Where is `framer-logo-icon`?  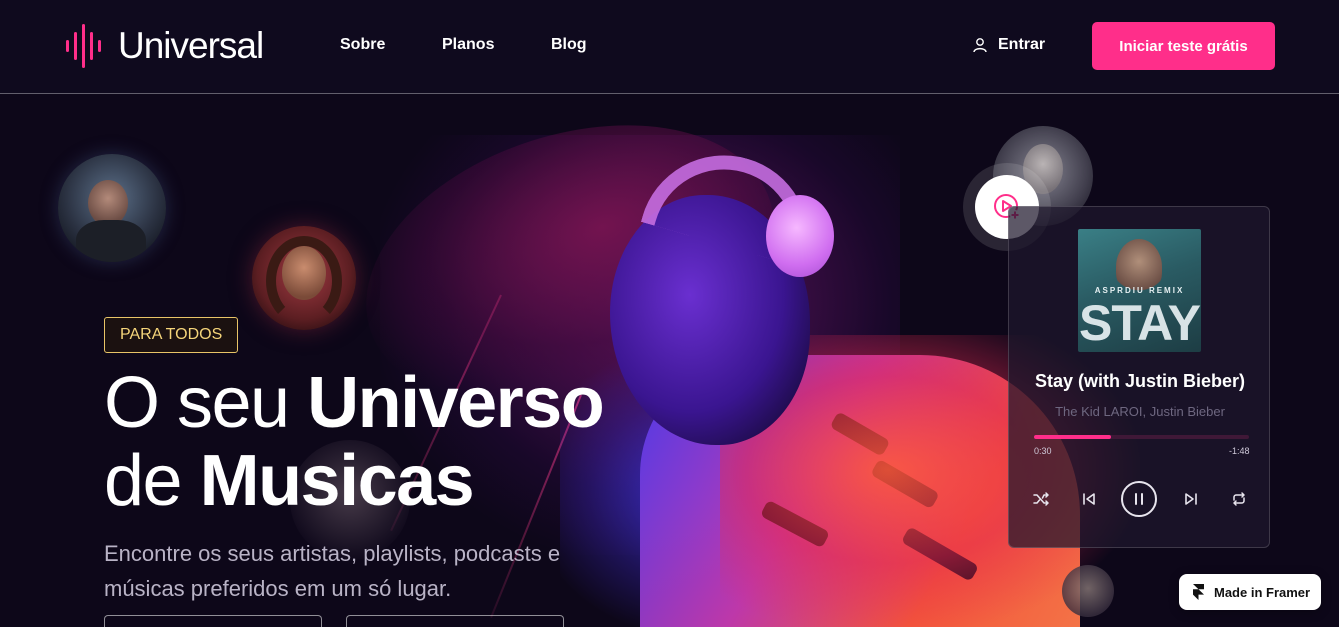
framer-logo-icon is located at coordinates (1198, 592).